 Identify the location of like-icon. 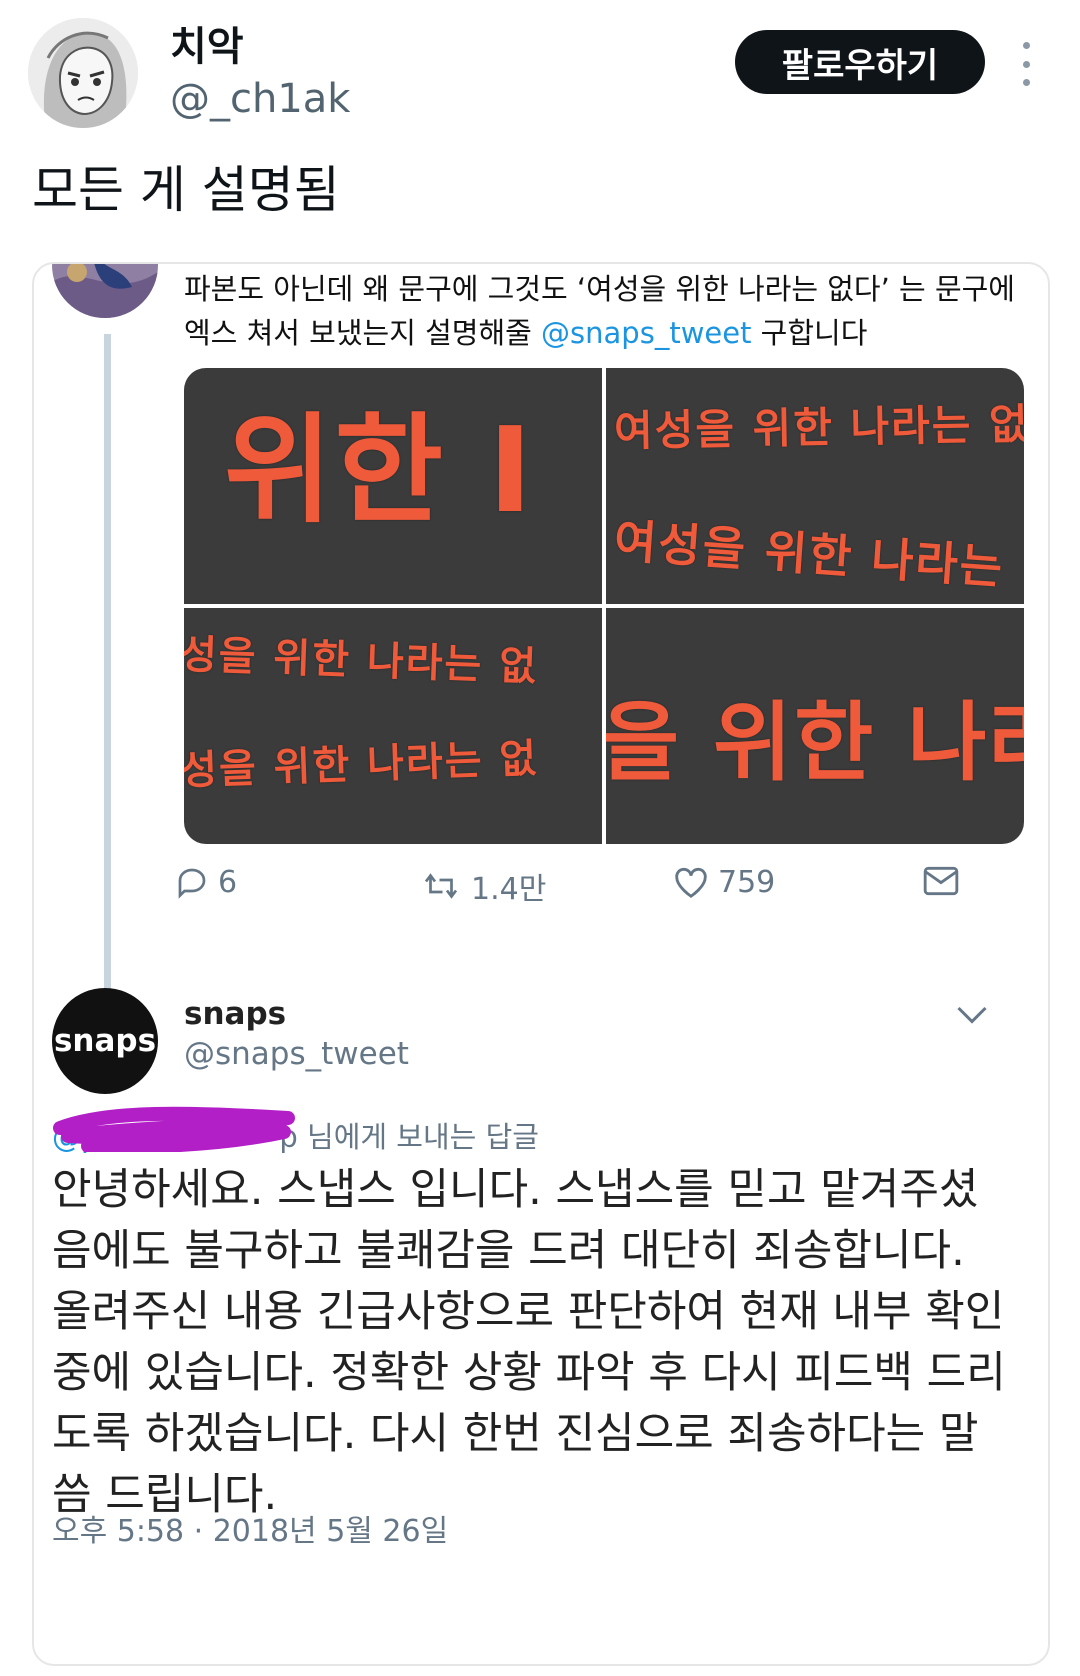
(691, 882).